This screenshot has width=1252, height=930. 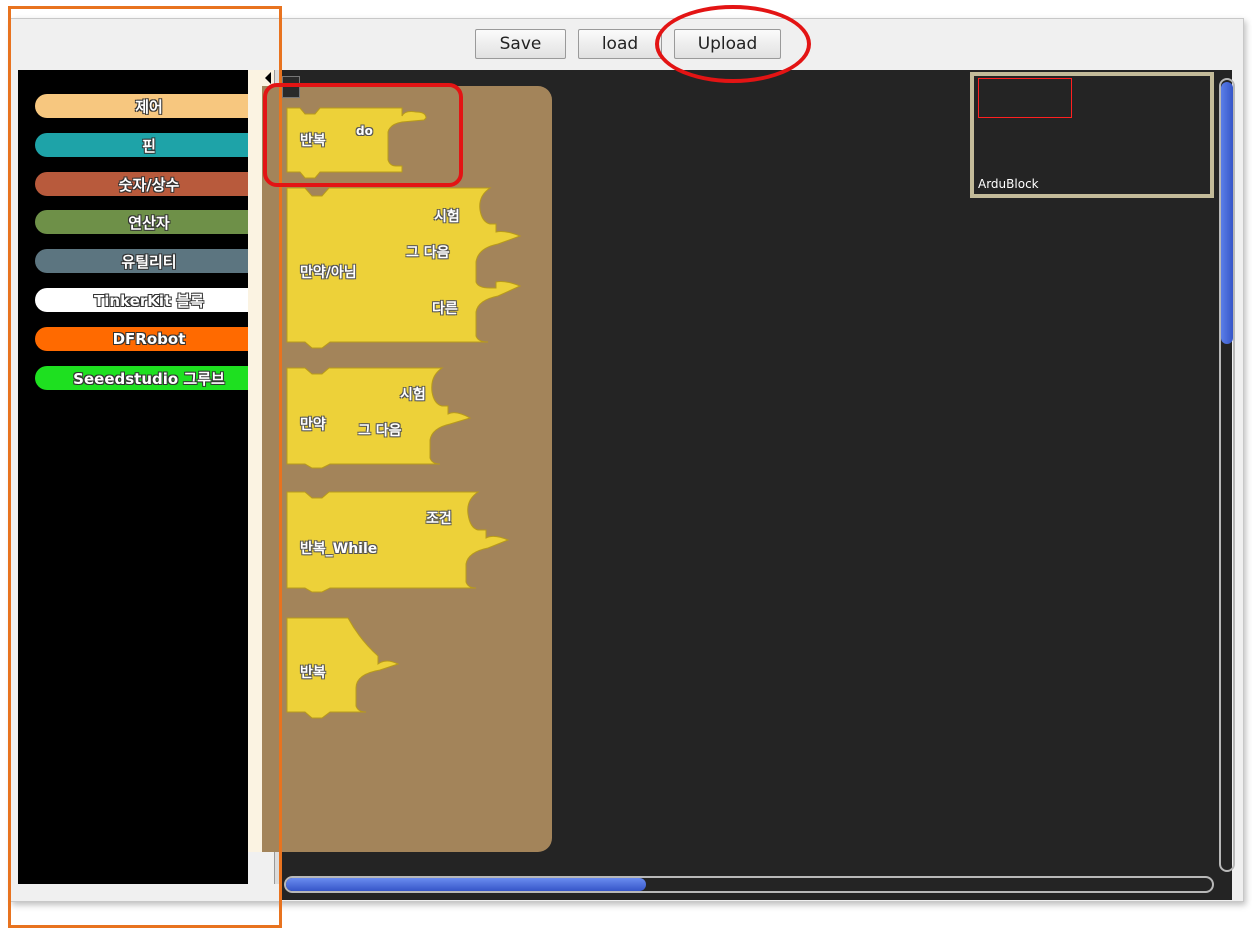 What do you see at coordinates (520, 44) in the screenshot?
I see `save-button: Save` at bounding box center [520, 44].